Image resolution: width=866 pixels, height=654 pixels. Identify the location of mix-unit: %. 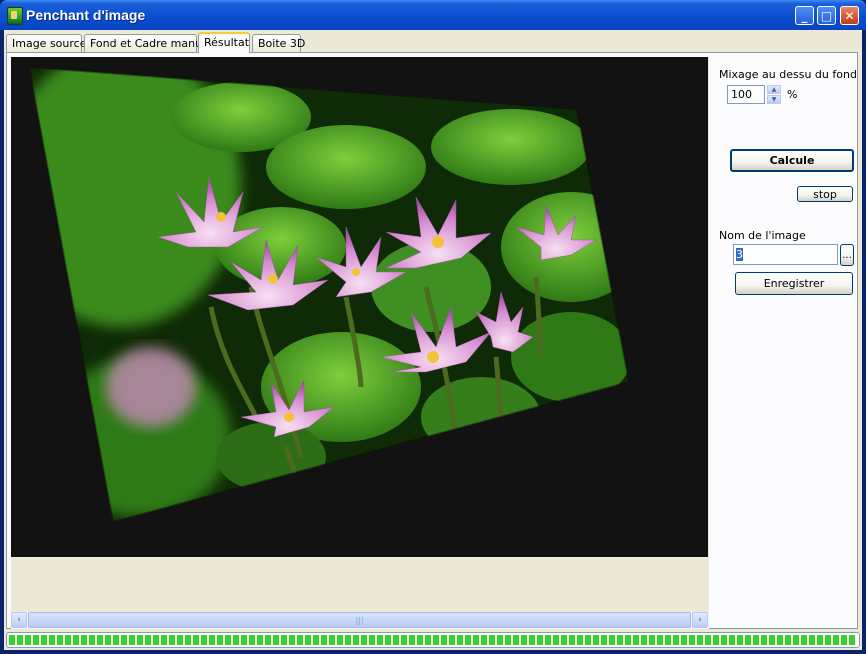
(792, 94).